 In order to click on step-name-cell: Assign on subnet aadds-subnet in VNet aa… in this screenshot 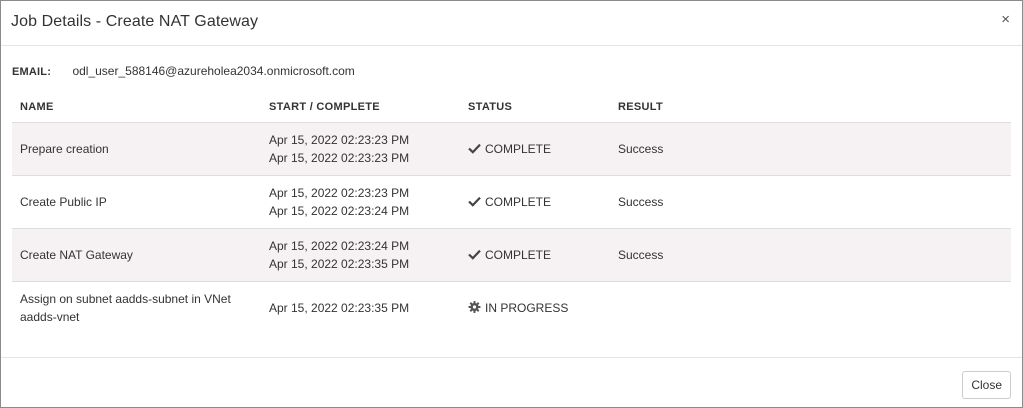, I will do `click(136, 307)`.